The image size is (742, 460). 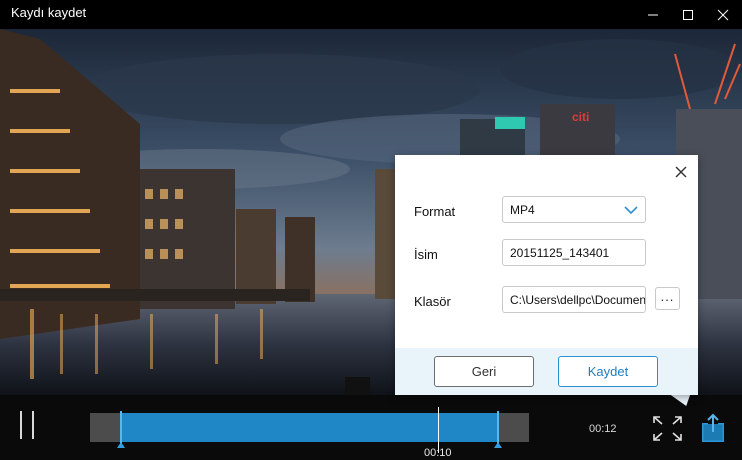 What do you see at coordinates (560, 252) in the screenshot?
I see `name-value: 20151125_143401` at bounding box center [560, 252].